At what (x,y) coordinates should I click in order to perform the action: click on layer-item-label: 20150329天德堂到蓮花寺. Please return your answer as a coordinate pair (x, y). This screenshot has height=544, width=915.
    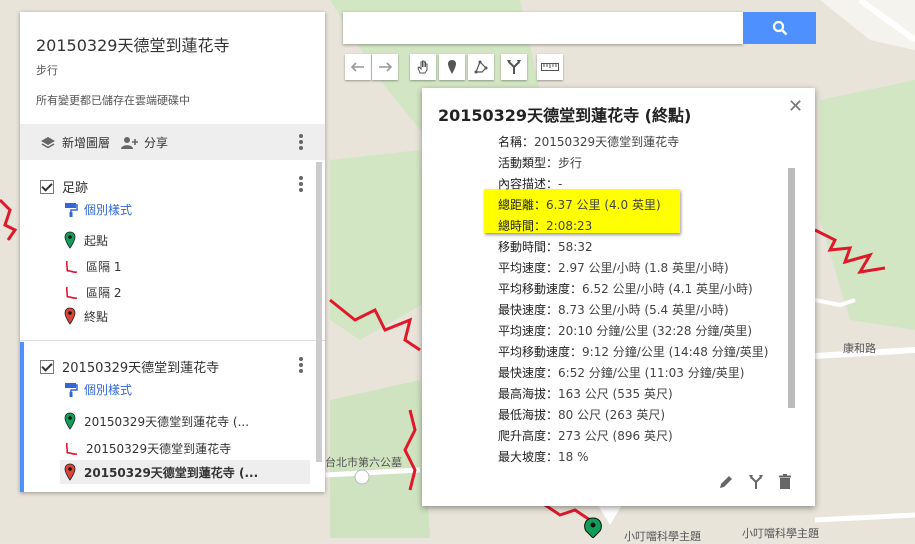
    Looking at the image, I should click on (159, 449).